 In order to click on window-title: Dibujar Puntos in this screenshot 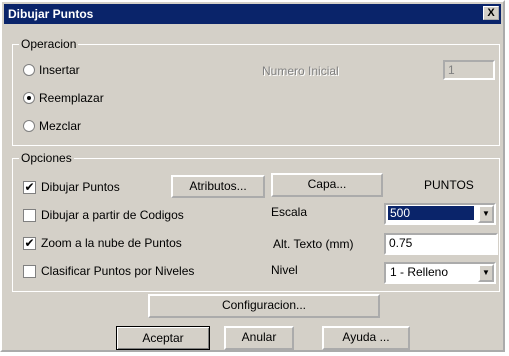, I will do `click(51, 14)`.